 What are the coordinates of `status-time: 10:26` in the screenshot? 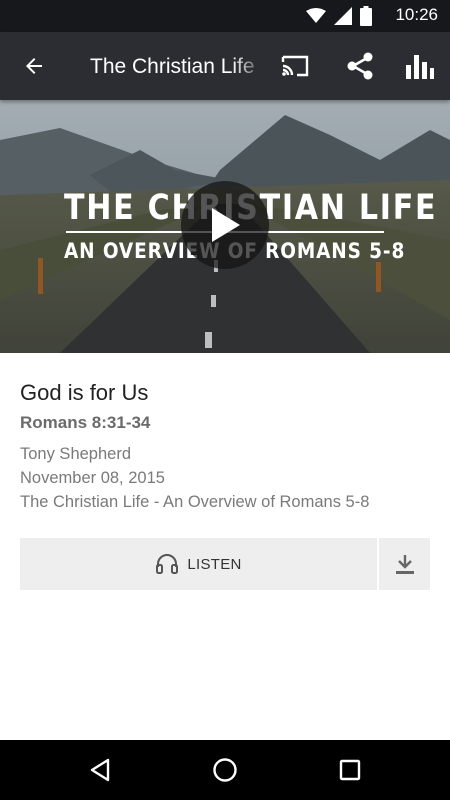 It's located at (416, 14).